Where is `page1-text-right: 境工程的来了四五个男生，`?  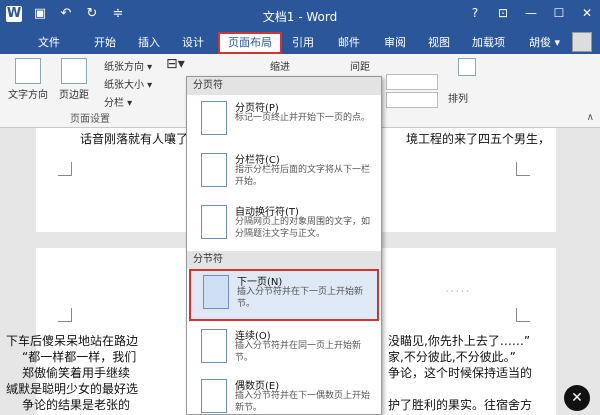
page1-text-right: 境工程的来了四五个男生， is located at coordinates (478, 139).